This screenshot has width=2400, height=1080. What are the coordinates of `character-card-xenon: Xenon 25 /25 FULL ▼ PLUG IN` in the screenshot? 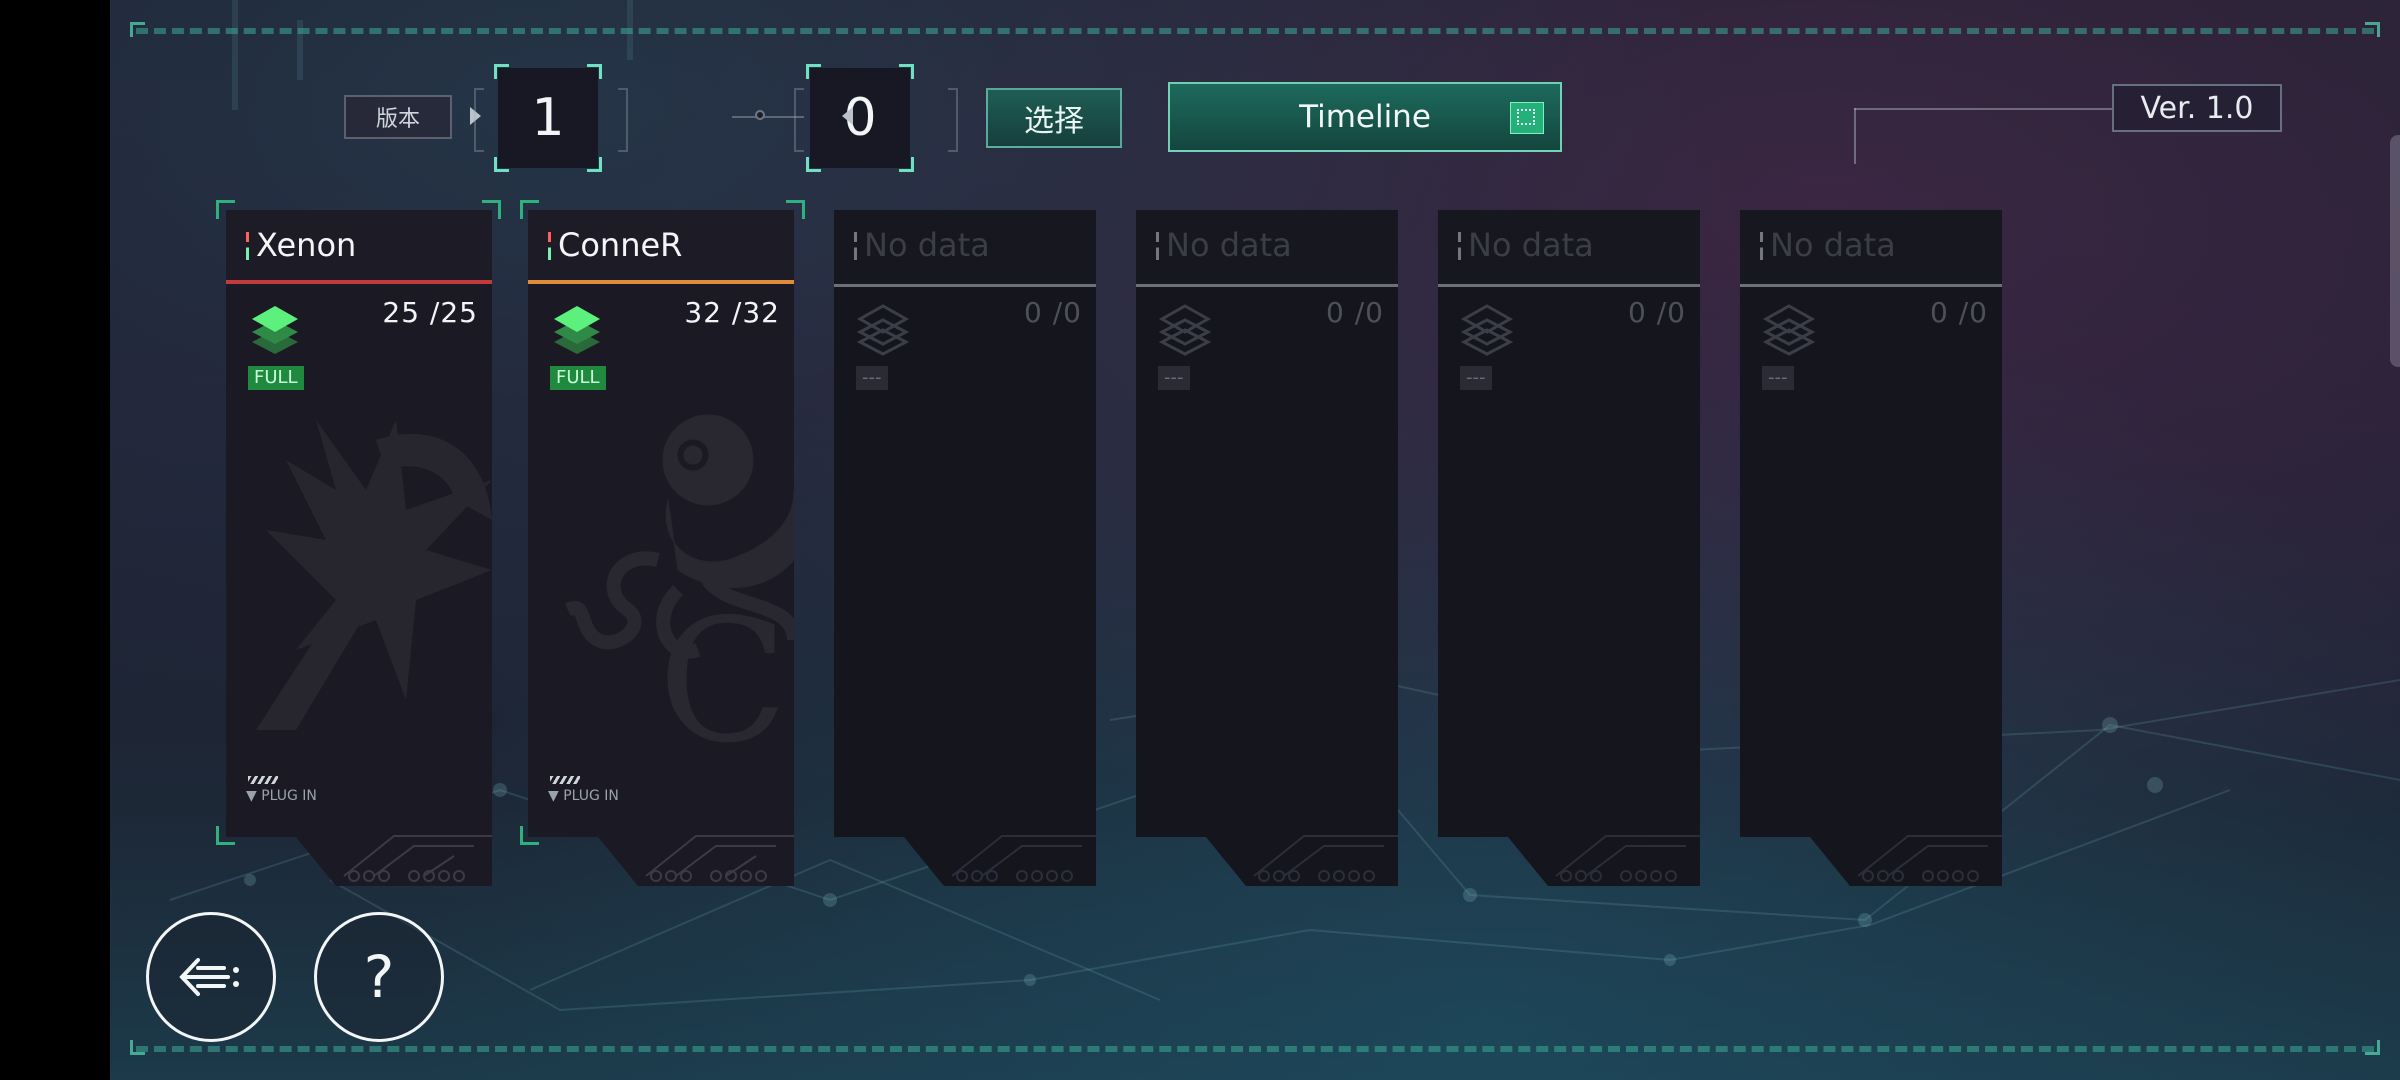 It's located at (359, 548).